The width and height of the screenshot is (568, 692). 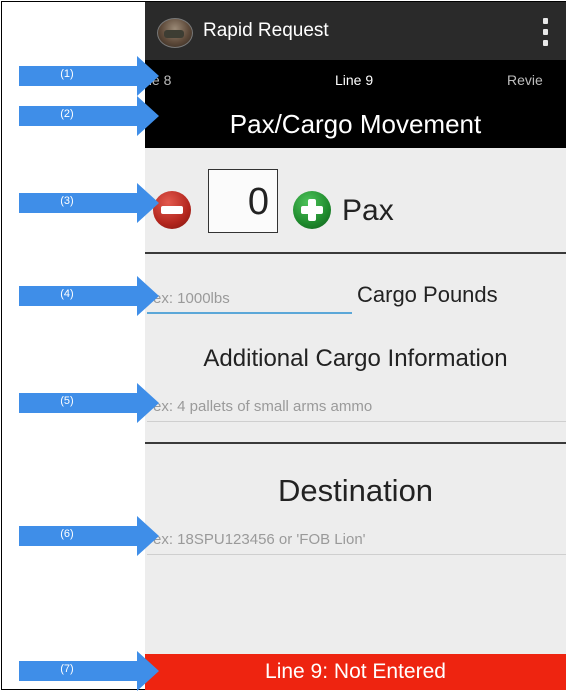 What do you see at coordinates (175, 33) in the screenshot?
I see `app-logo-icon` at bounding box center [175, 33].